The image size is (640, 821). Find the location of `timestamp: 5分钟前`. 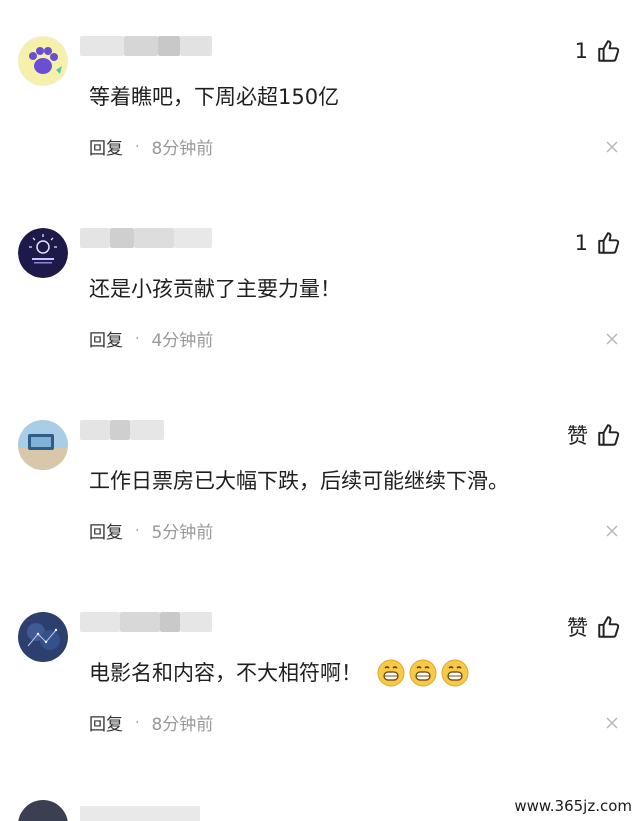

timestamp: 5分钟前 is located at coordinates (182, 533).